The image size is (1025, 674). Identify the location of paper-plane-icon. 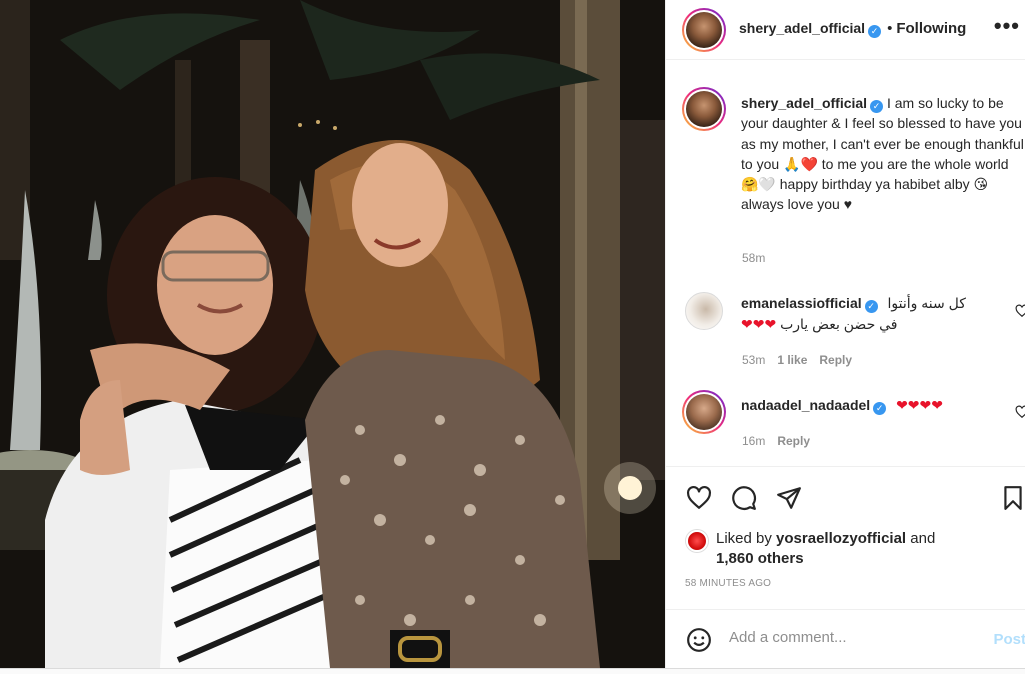
(789, 498).